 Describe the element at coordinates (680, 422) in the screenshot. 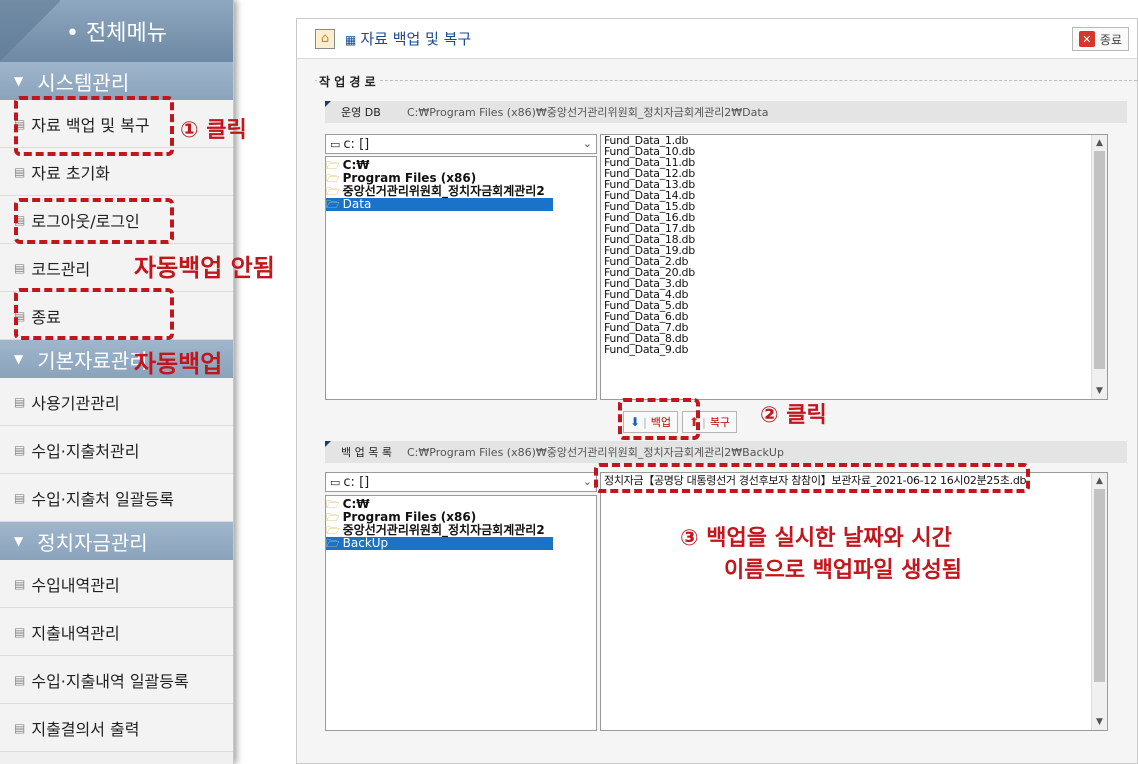

I see `backup-restore-buttons: ⬇ | 백업 ⬆ | 복구` at that location.